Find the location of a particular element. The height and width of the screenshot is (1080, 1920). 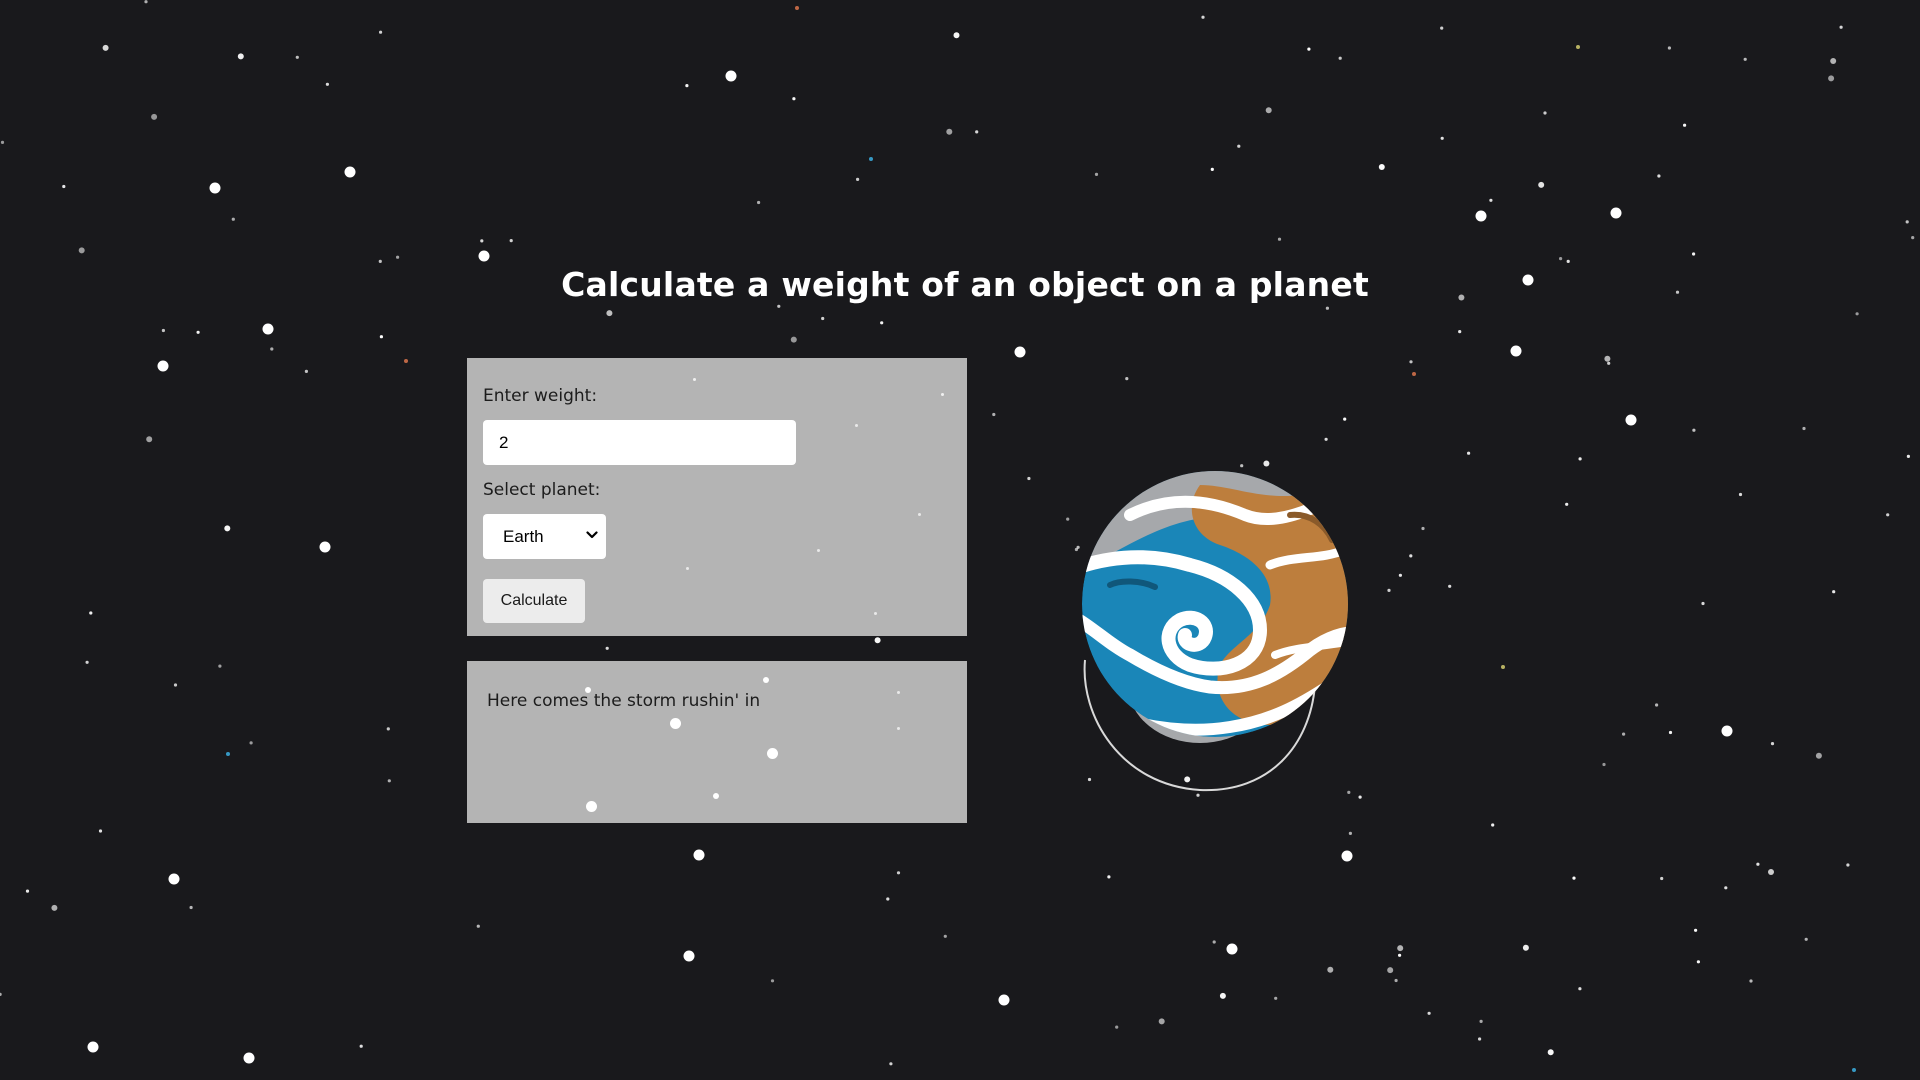

planet-select: Earth is located at coordinates (544, 536).